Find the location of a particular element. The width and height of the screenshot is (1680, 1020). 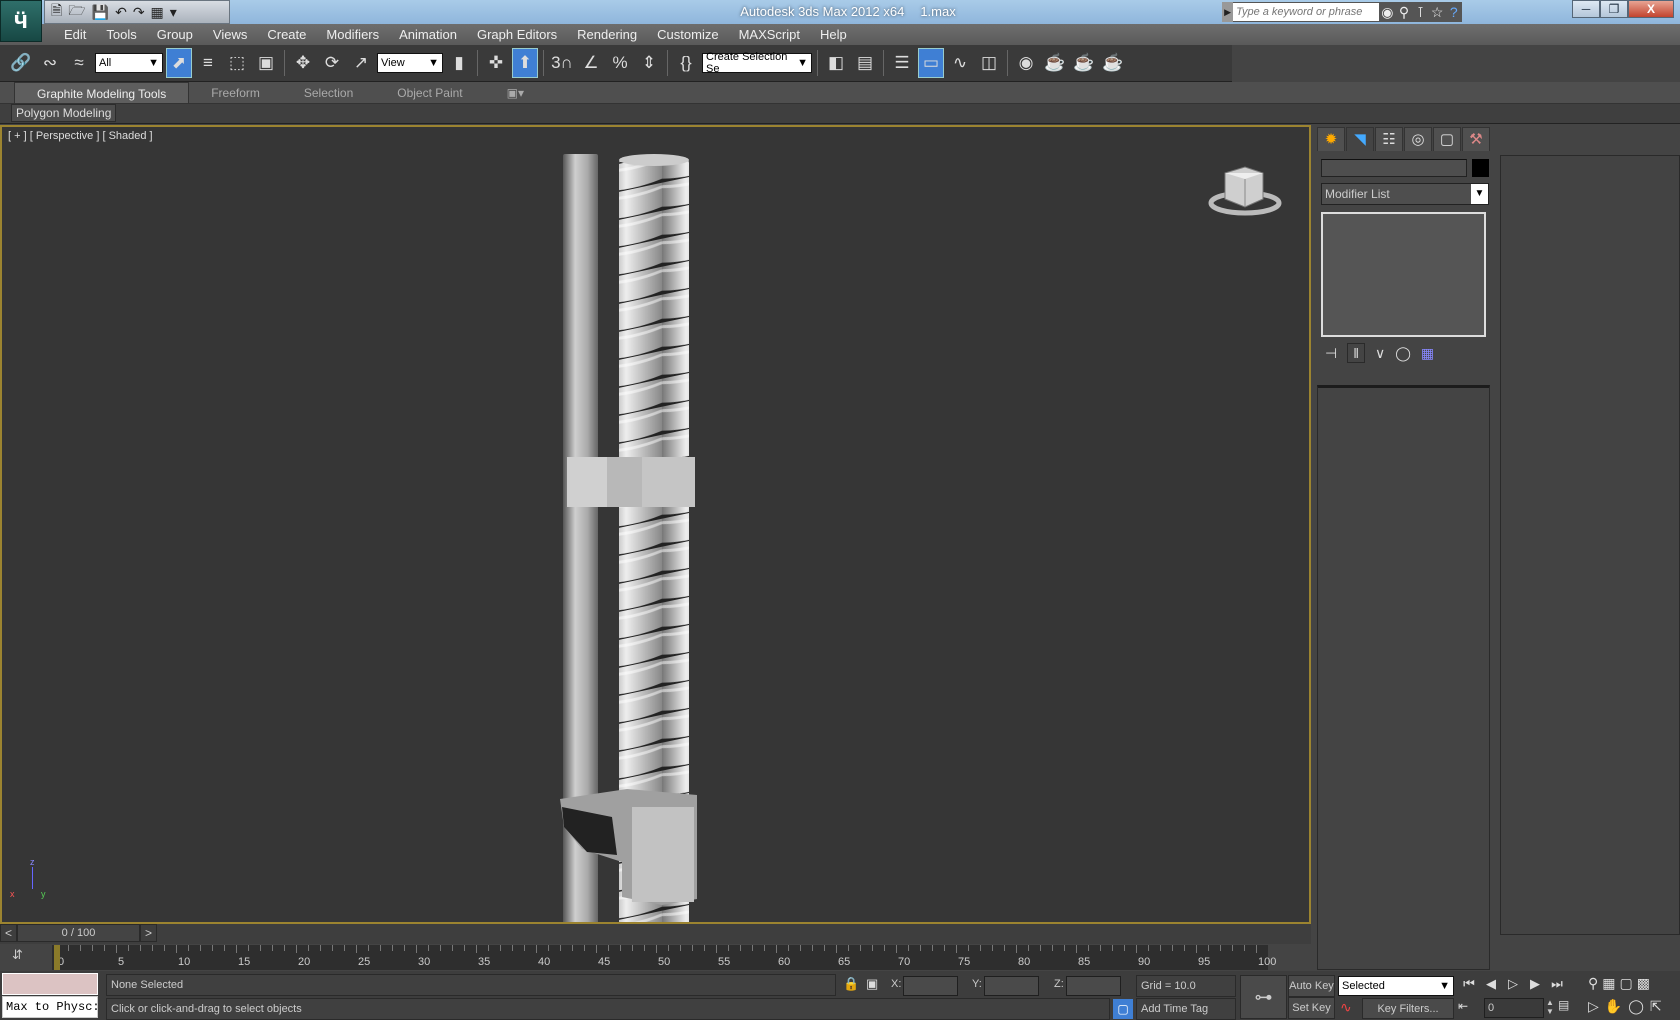

create-icon: ✹ is located at coordinates (1331, 139).